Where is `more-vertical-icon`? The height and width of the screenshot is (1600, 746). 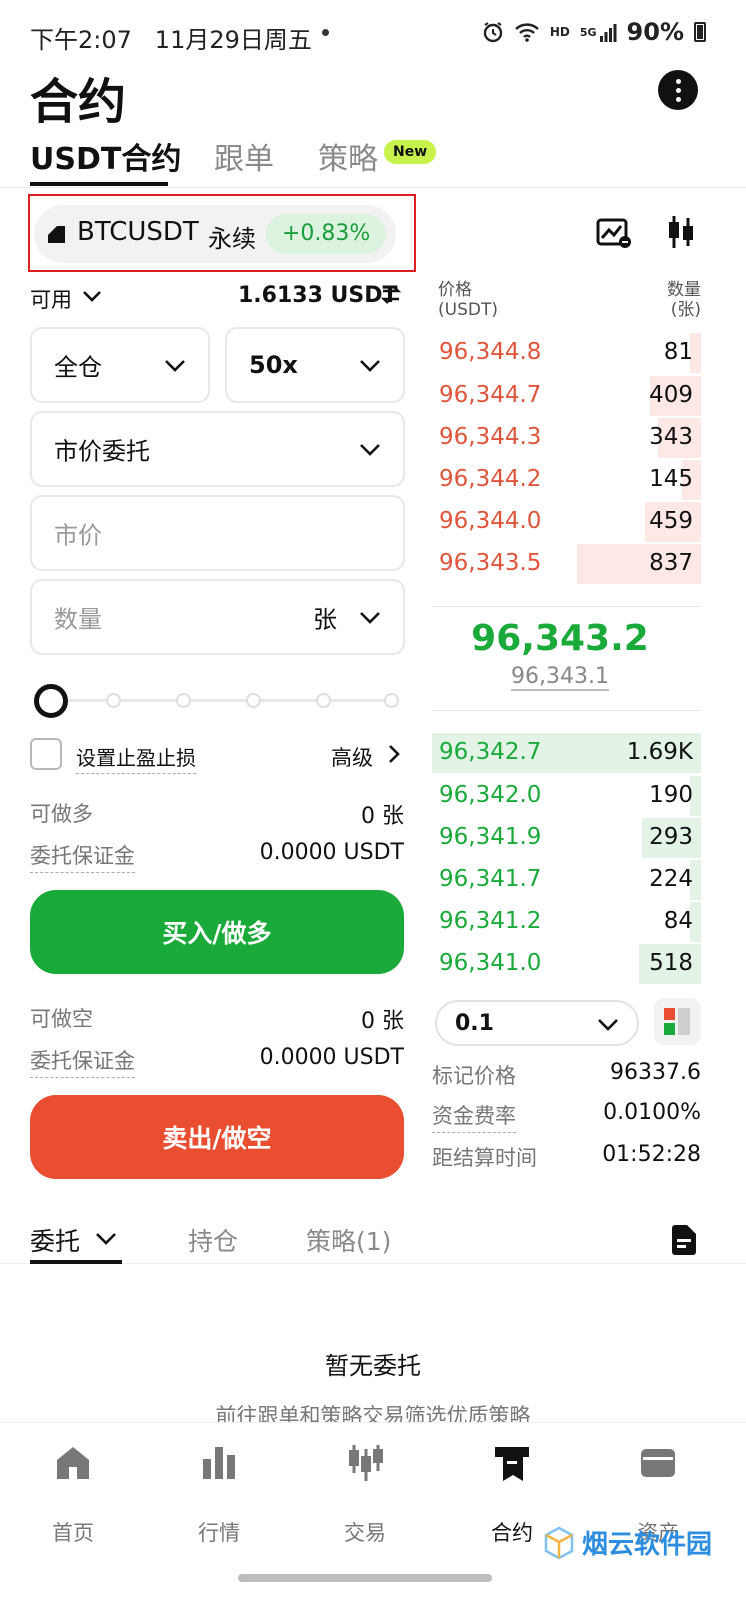
more-vertical-icon is located at coordinates (678, 81).